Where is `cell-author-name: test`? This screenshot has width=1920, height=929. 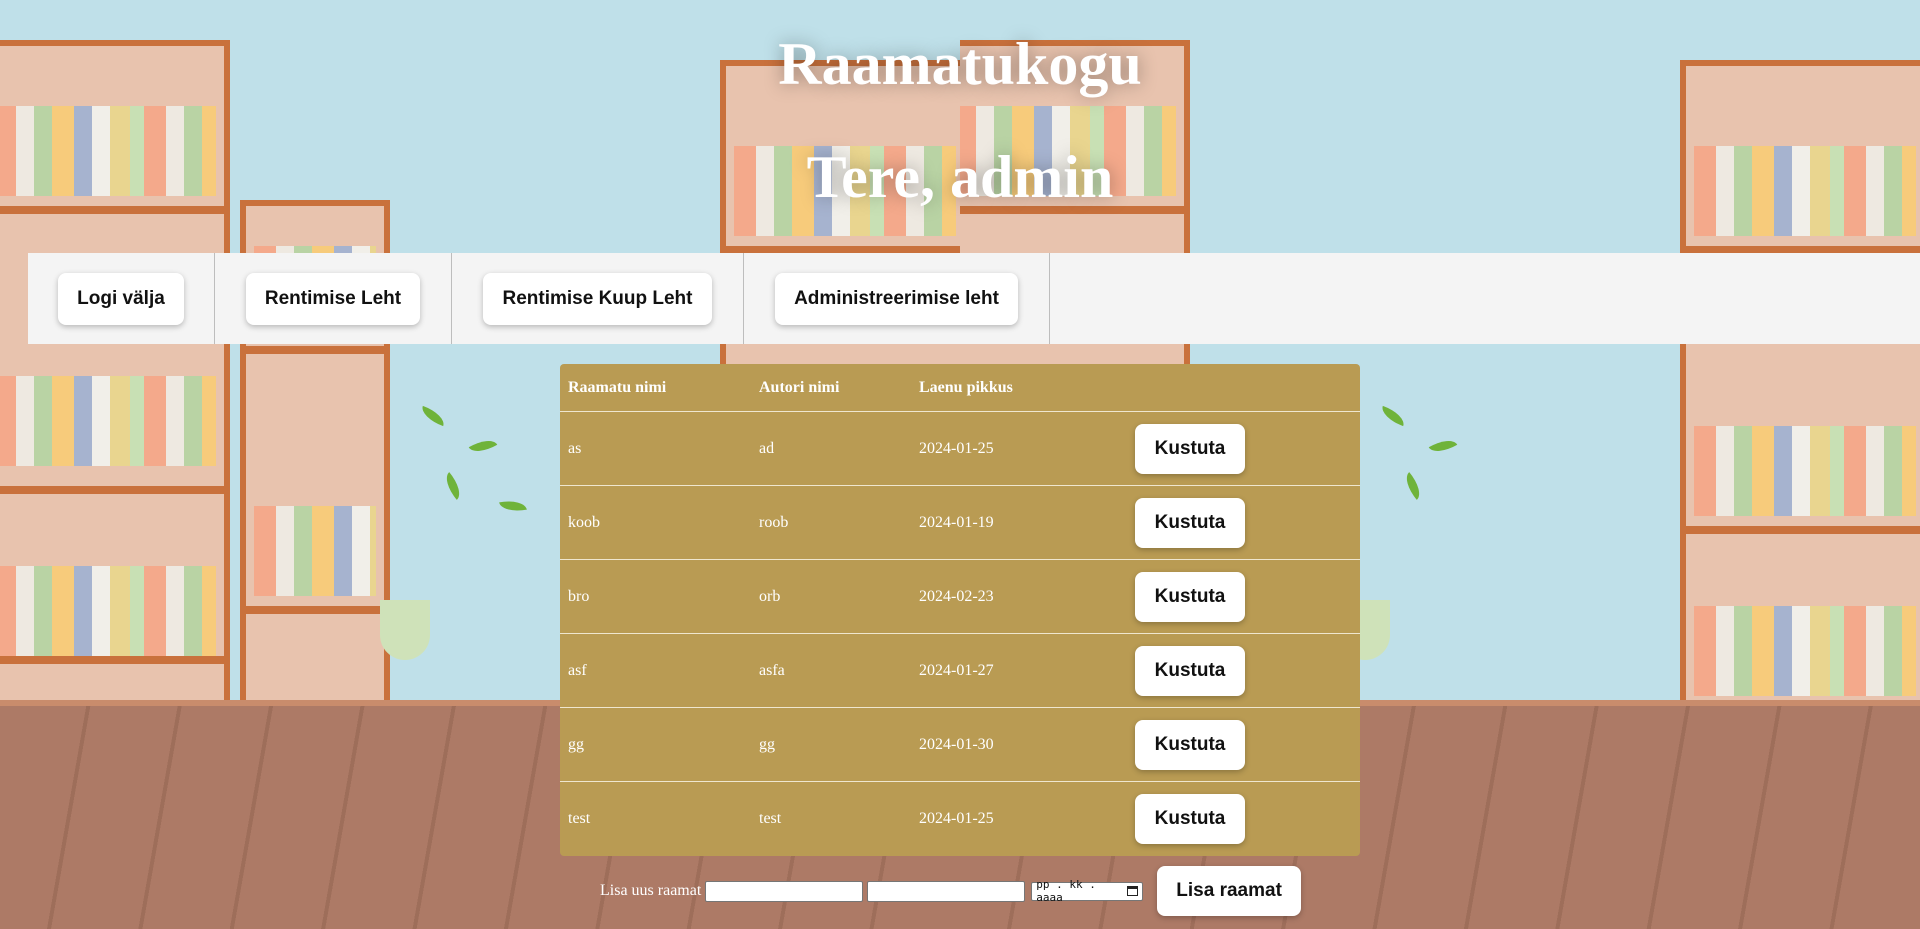
cell-author-name: test is located at coordinates (770, 818).